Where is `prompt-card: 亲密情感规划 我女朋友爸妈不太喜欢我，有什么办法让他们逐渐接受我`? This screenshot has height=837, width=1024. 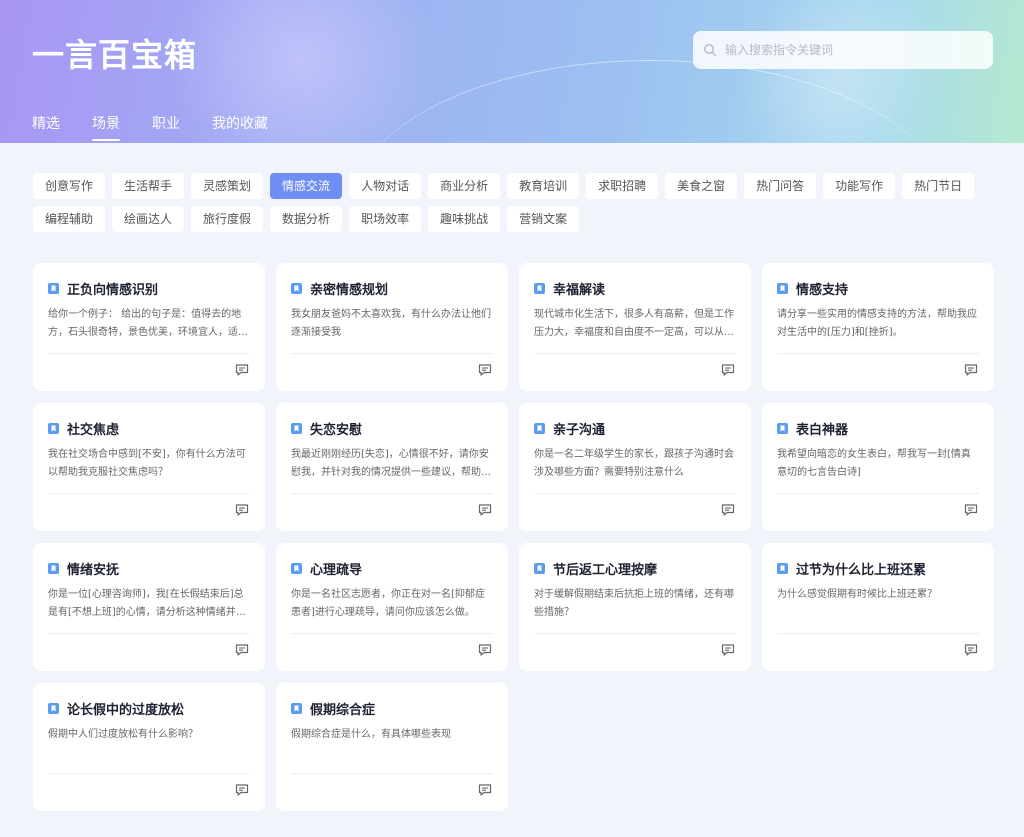 prompt-card: 亲密情感规划 我女朋友爸妈不太喜欢我，有什么办法让他们逐渐接受我 is located at coordinates (392, 327).